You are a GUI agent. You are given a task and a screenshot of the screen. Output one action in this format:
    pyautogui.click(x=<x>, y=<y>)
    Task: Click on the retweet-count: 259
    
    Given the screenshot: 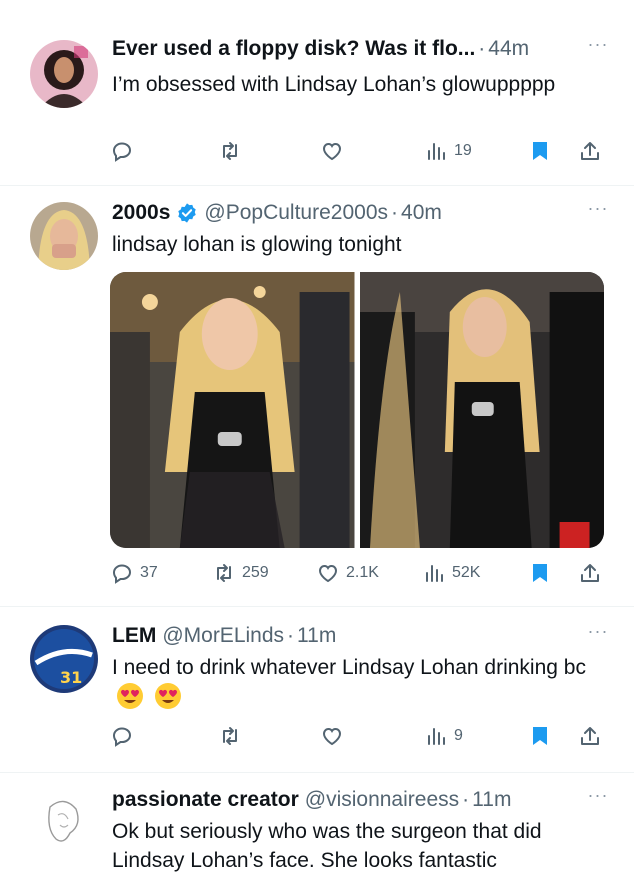 What is the action you would take?
    pyautogui.click(x=255, y=572)
    